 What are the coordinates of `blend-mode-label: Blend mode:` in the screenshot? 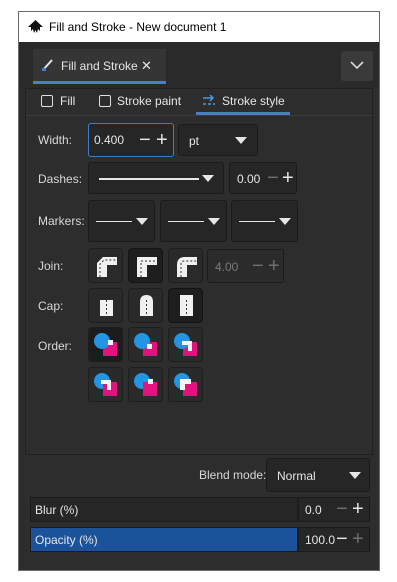 It's located at (233, 475).